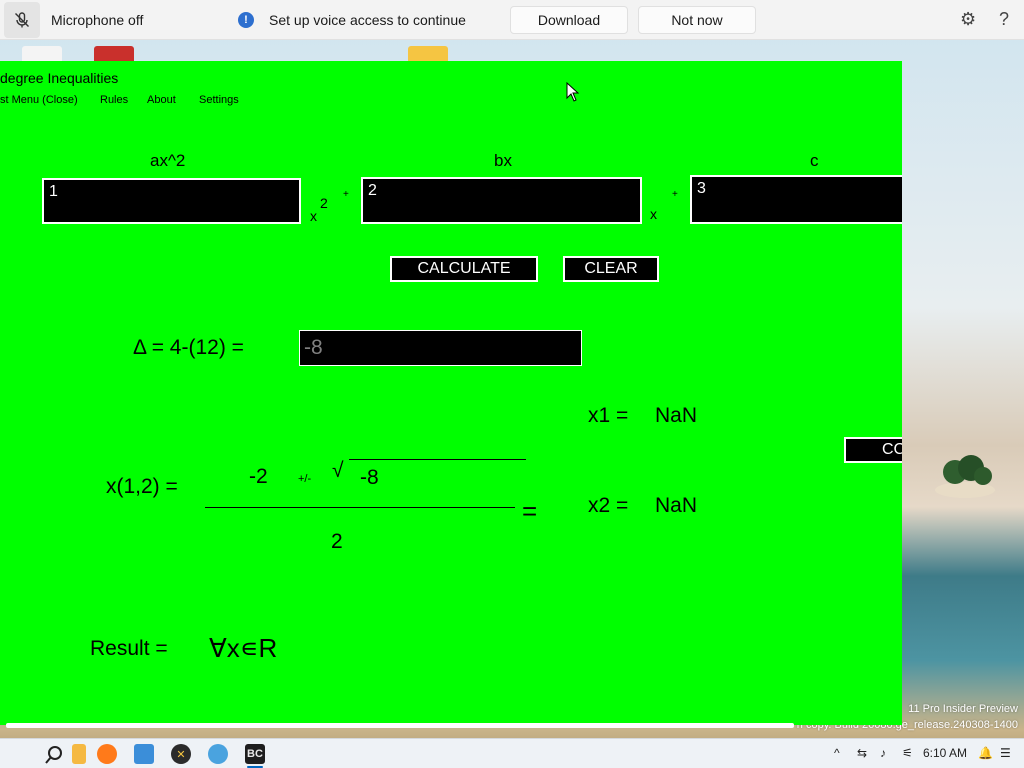 Image resolution: width=1024 pixels, height=768 pixels. Describe the element at coordinates (512, 753) in the screenshot. I see `taskbar: ✕ BC ^ ⇆ ♪ ⚟ 6:10 AM 🔔 ☰` at that location.